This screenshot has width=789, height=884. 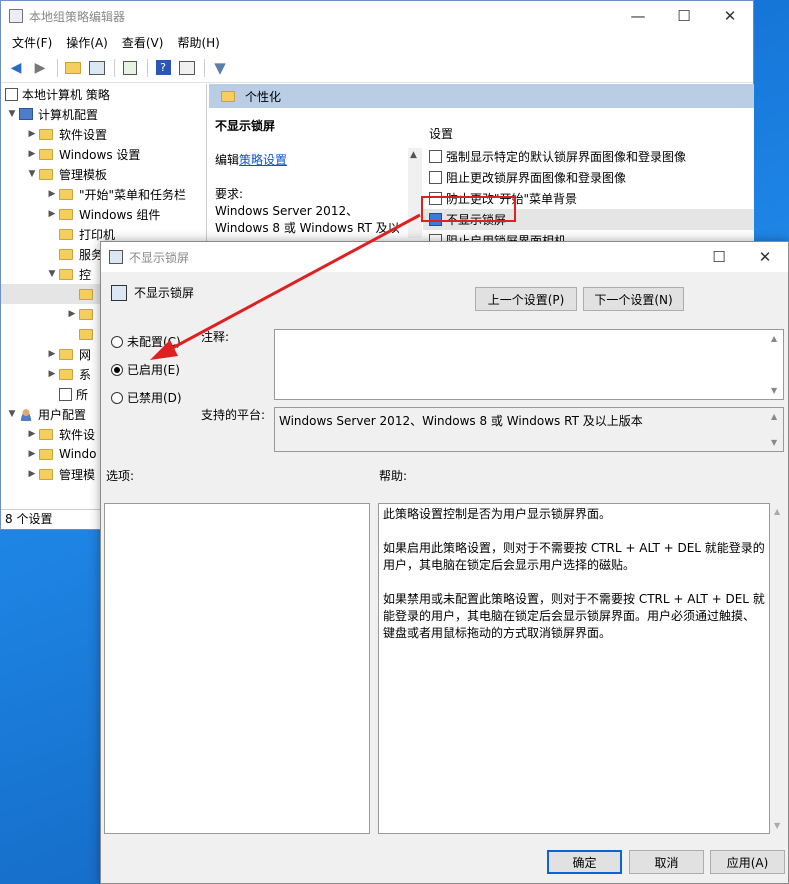 What do you see at coordinates (159, 257) in the screenshot?
I see `dialog-title: 不显示锁屏` at bounding box center [159, 257].